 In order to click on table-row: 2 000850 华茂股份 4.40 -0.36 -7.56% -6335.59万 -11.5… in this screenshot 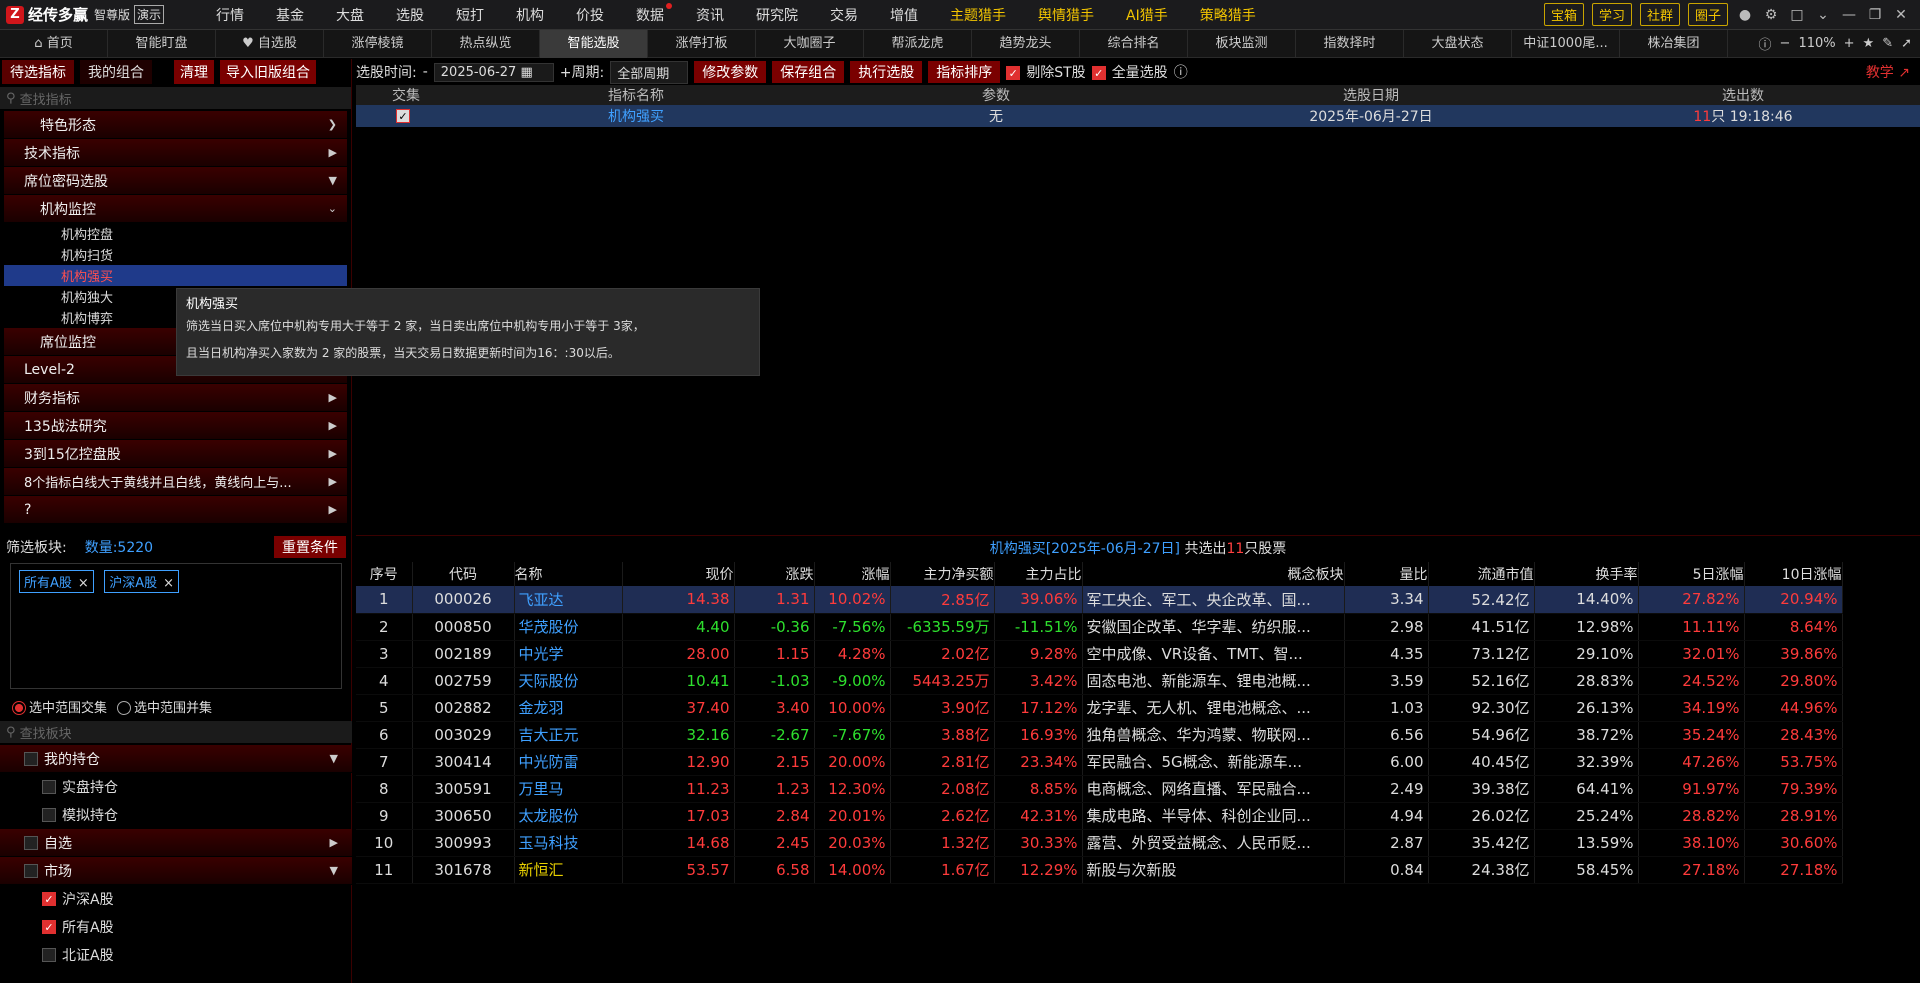, I will do `click(1099, 627)`.